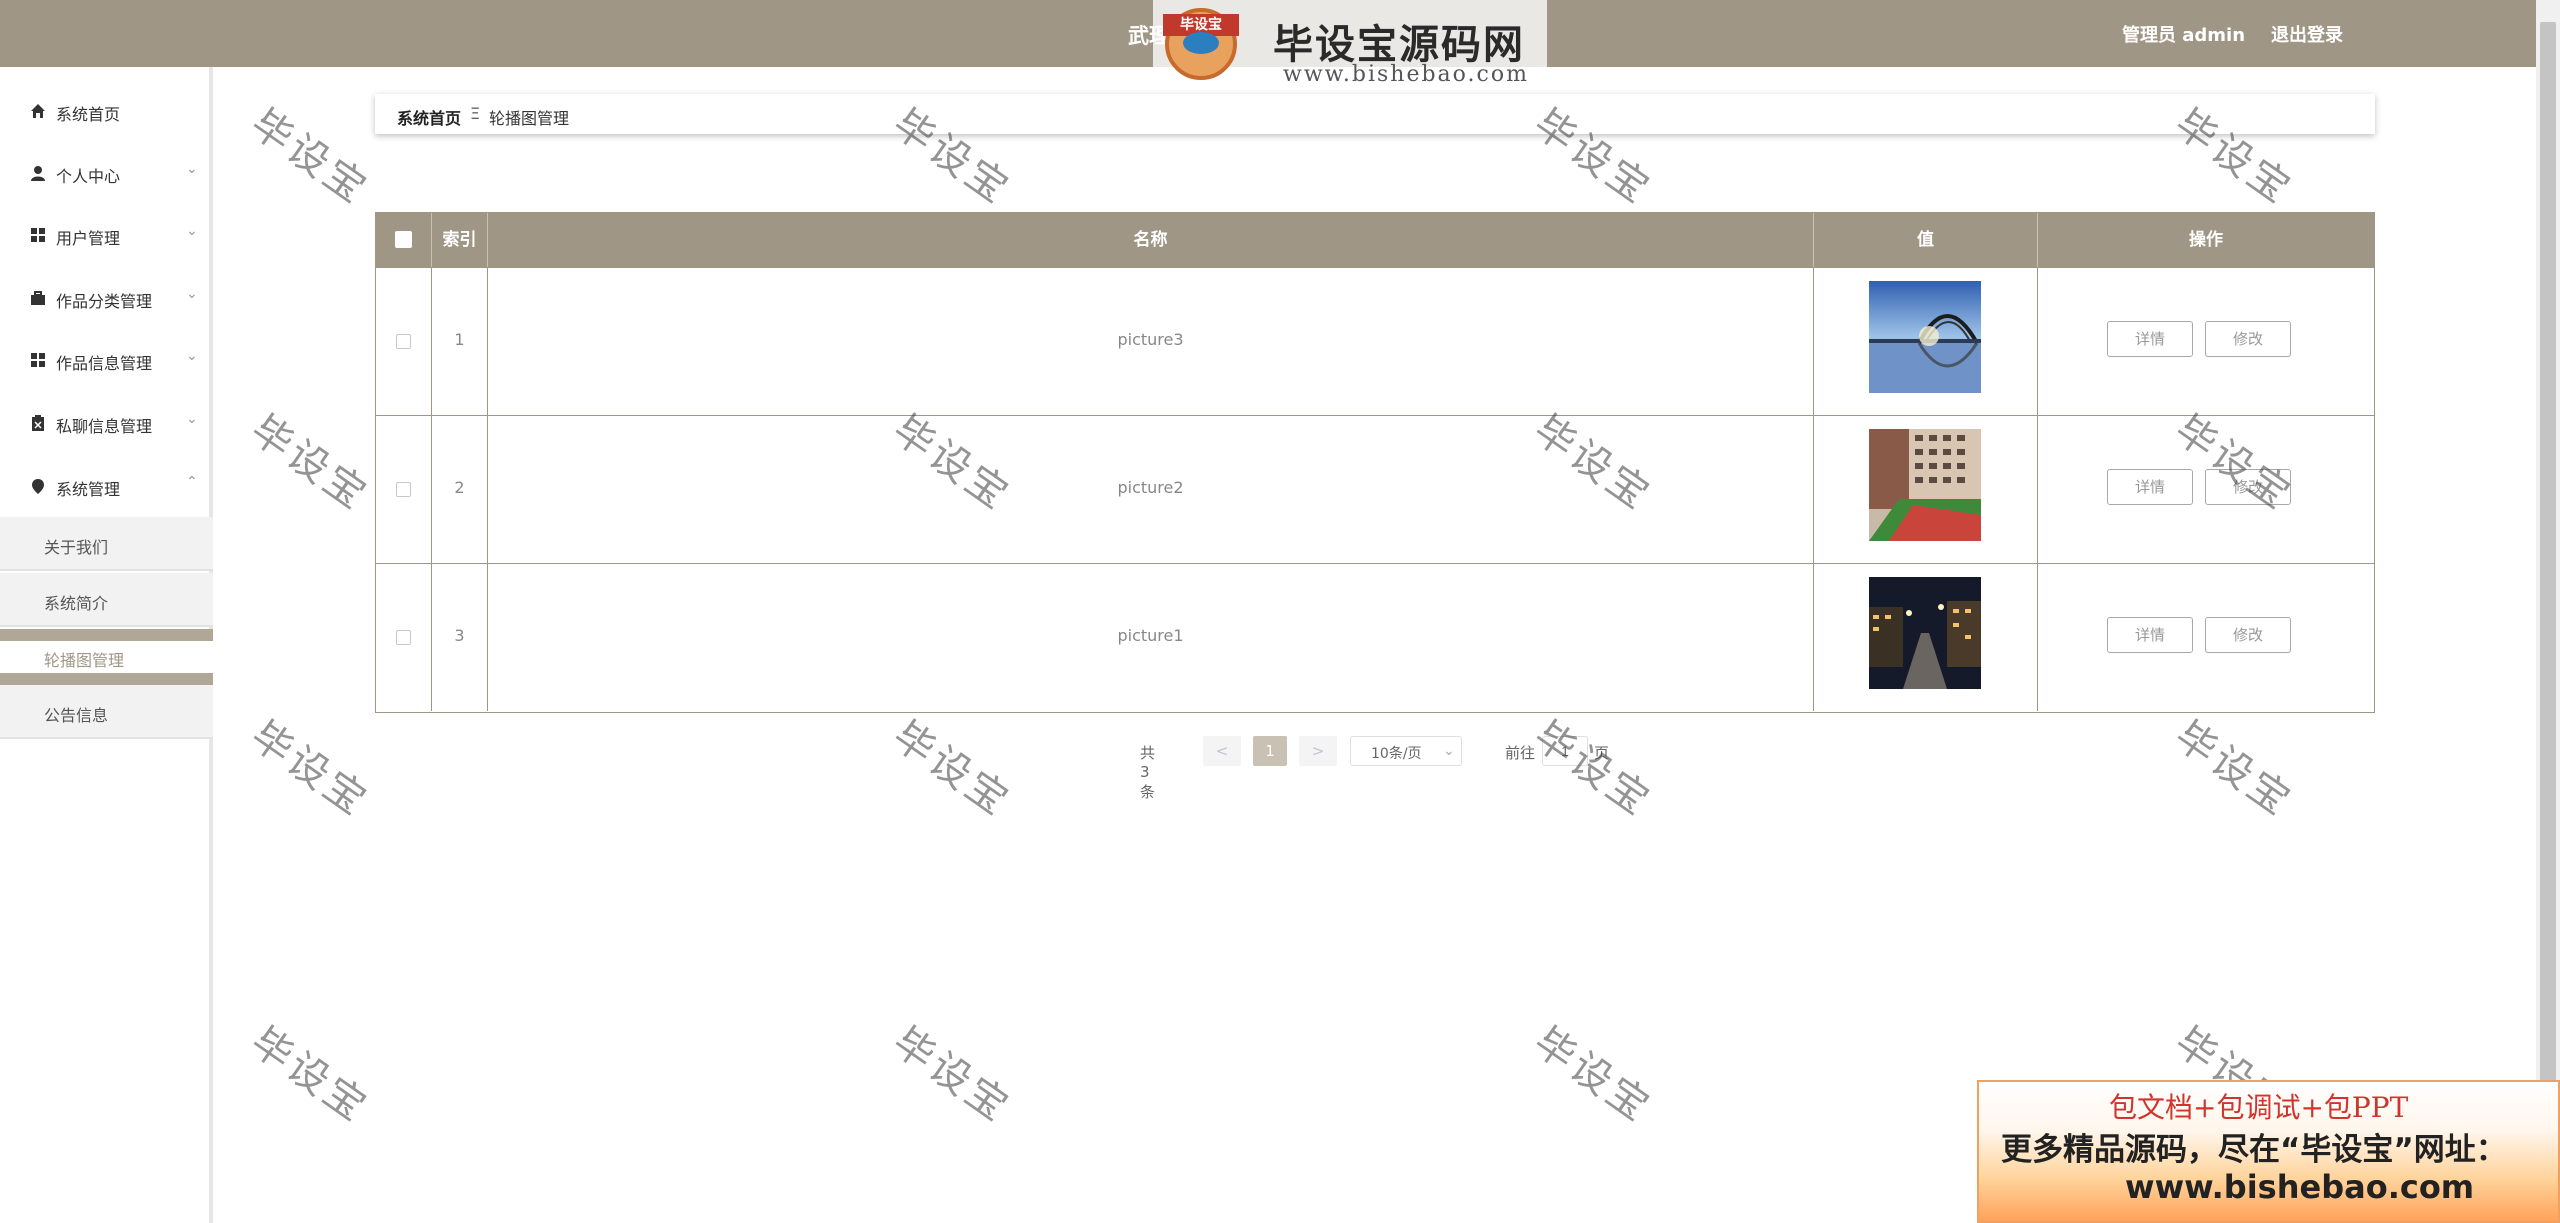 This screenshot has width=2560, height=1223. What do you see at coordinates (106, 544) in the screenshot?
I see `sidebar-subitem-about-us: 关于我们` at bounding box center [106, 544].